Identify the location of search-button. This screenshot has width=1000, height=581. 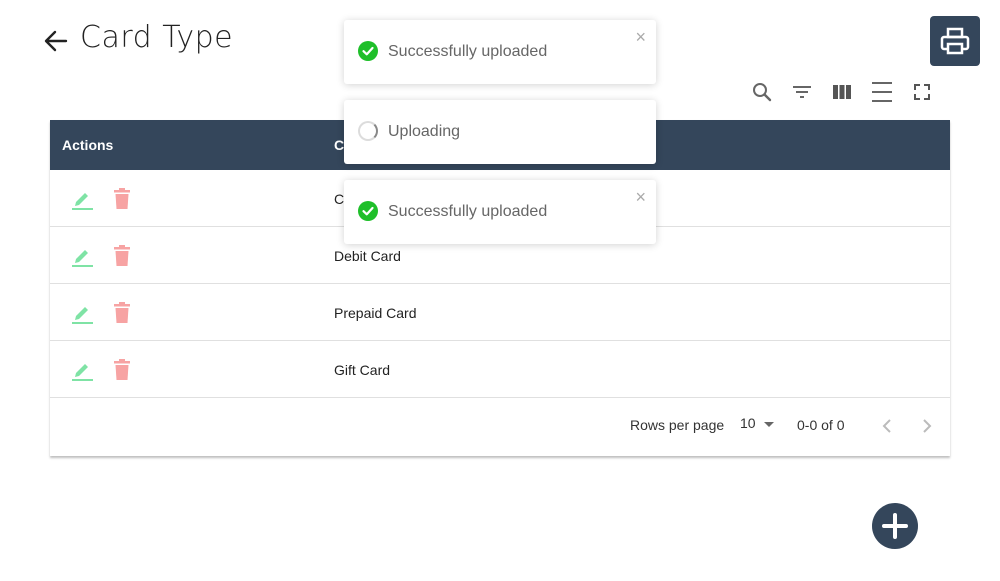
(762, 92).